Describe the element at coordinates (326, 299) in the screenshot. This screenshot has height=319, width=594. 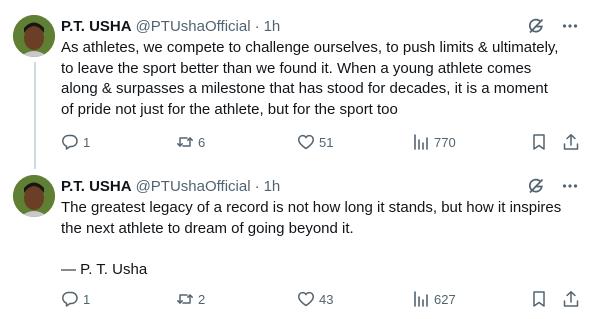
I see `like-count: 43` at that location.